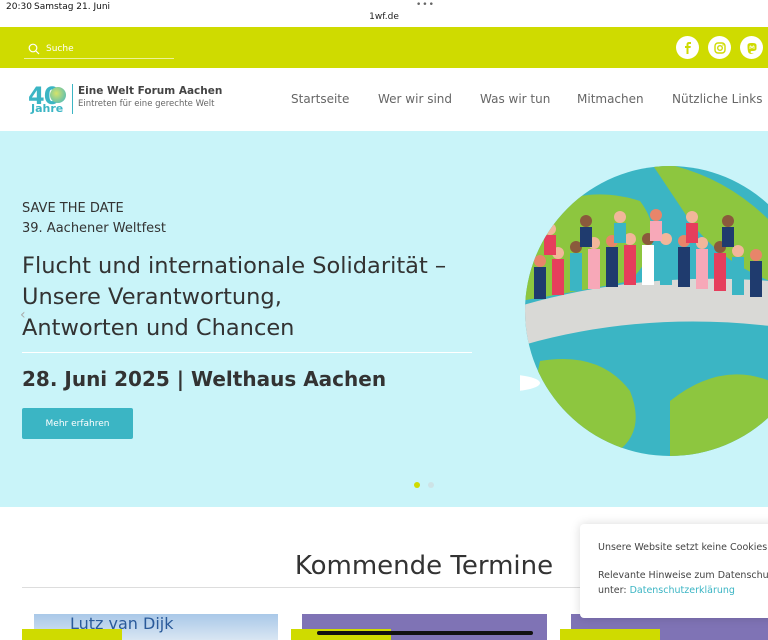 The width and height of the screenshot is (768, 640). I want to click on hero-headline-line: Unsere Verantwortung,, so click(152, 297).